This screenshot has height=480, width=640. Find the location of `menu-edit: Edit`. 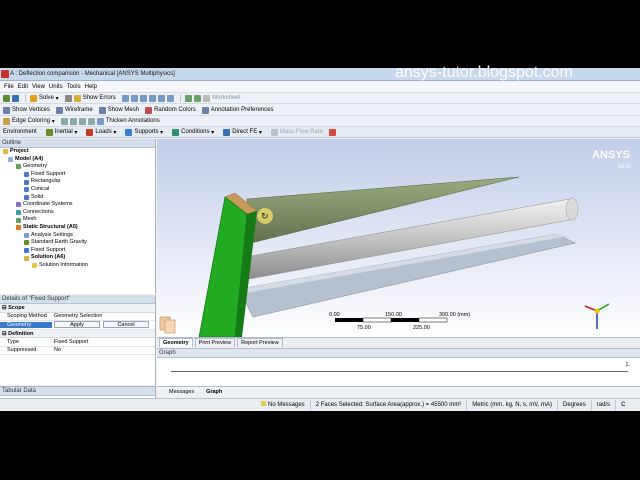

menu-edit: Edit is located at coordinates (23, 87).